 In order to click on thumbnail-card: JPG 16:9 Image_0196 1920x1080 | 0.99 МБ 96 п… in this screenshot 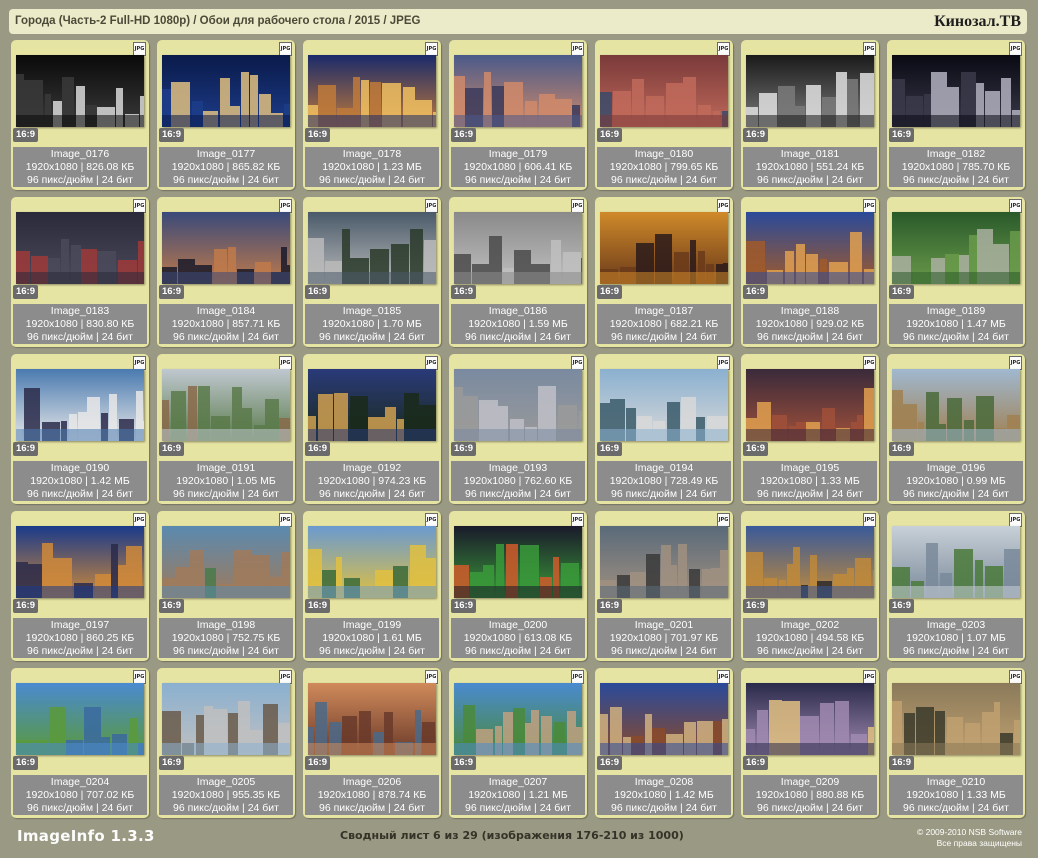, I will do `click(956, 429)`.